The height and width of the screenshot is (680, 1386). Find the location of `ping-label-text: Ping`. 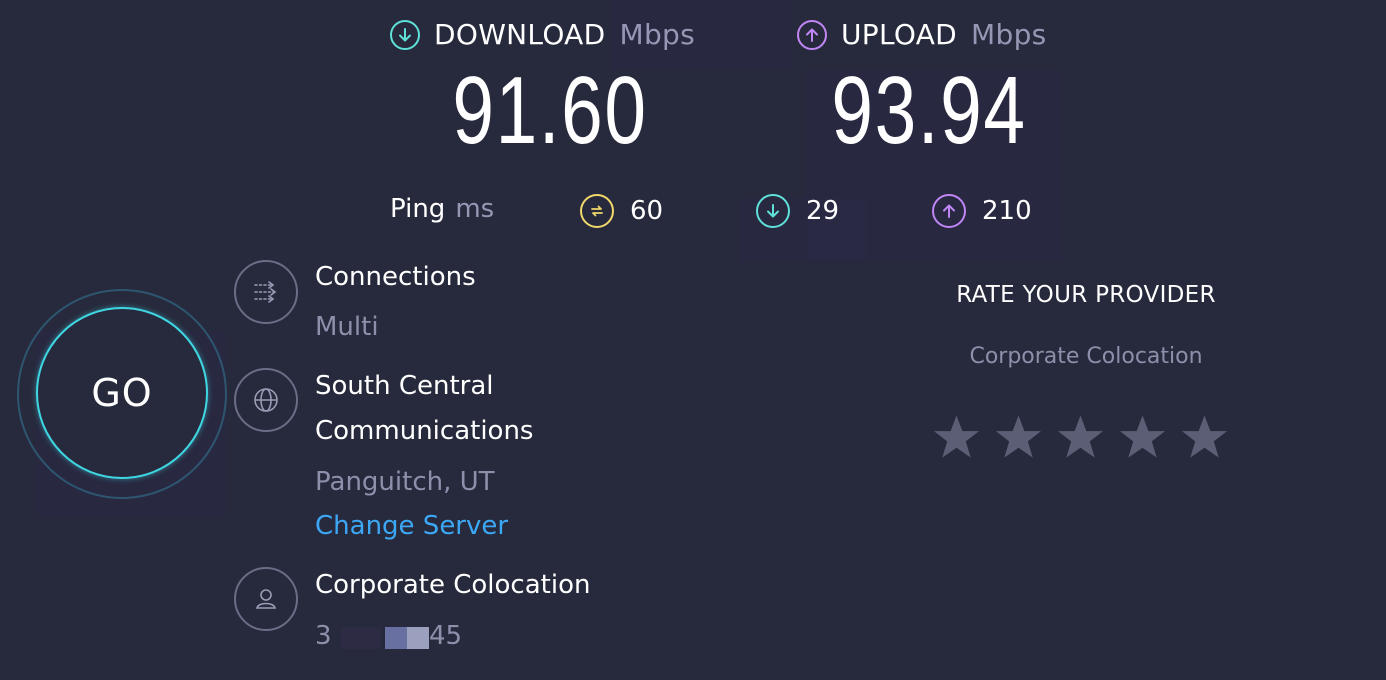

ping-label-text: Ping is located at coordinates (418, 209).